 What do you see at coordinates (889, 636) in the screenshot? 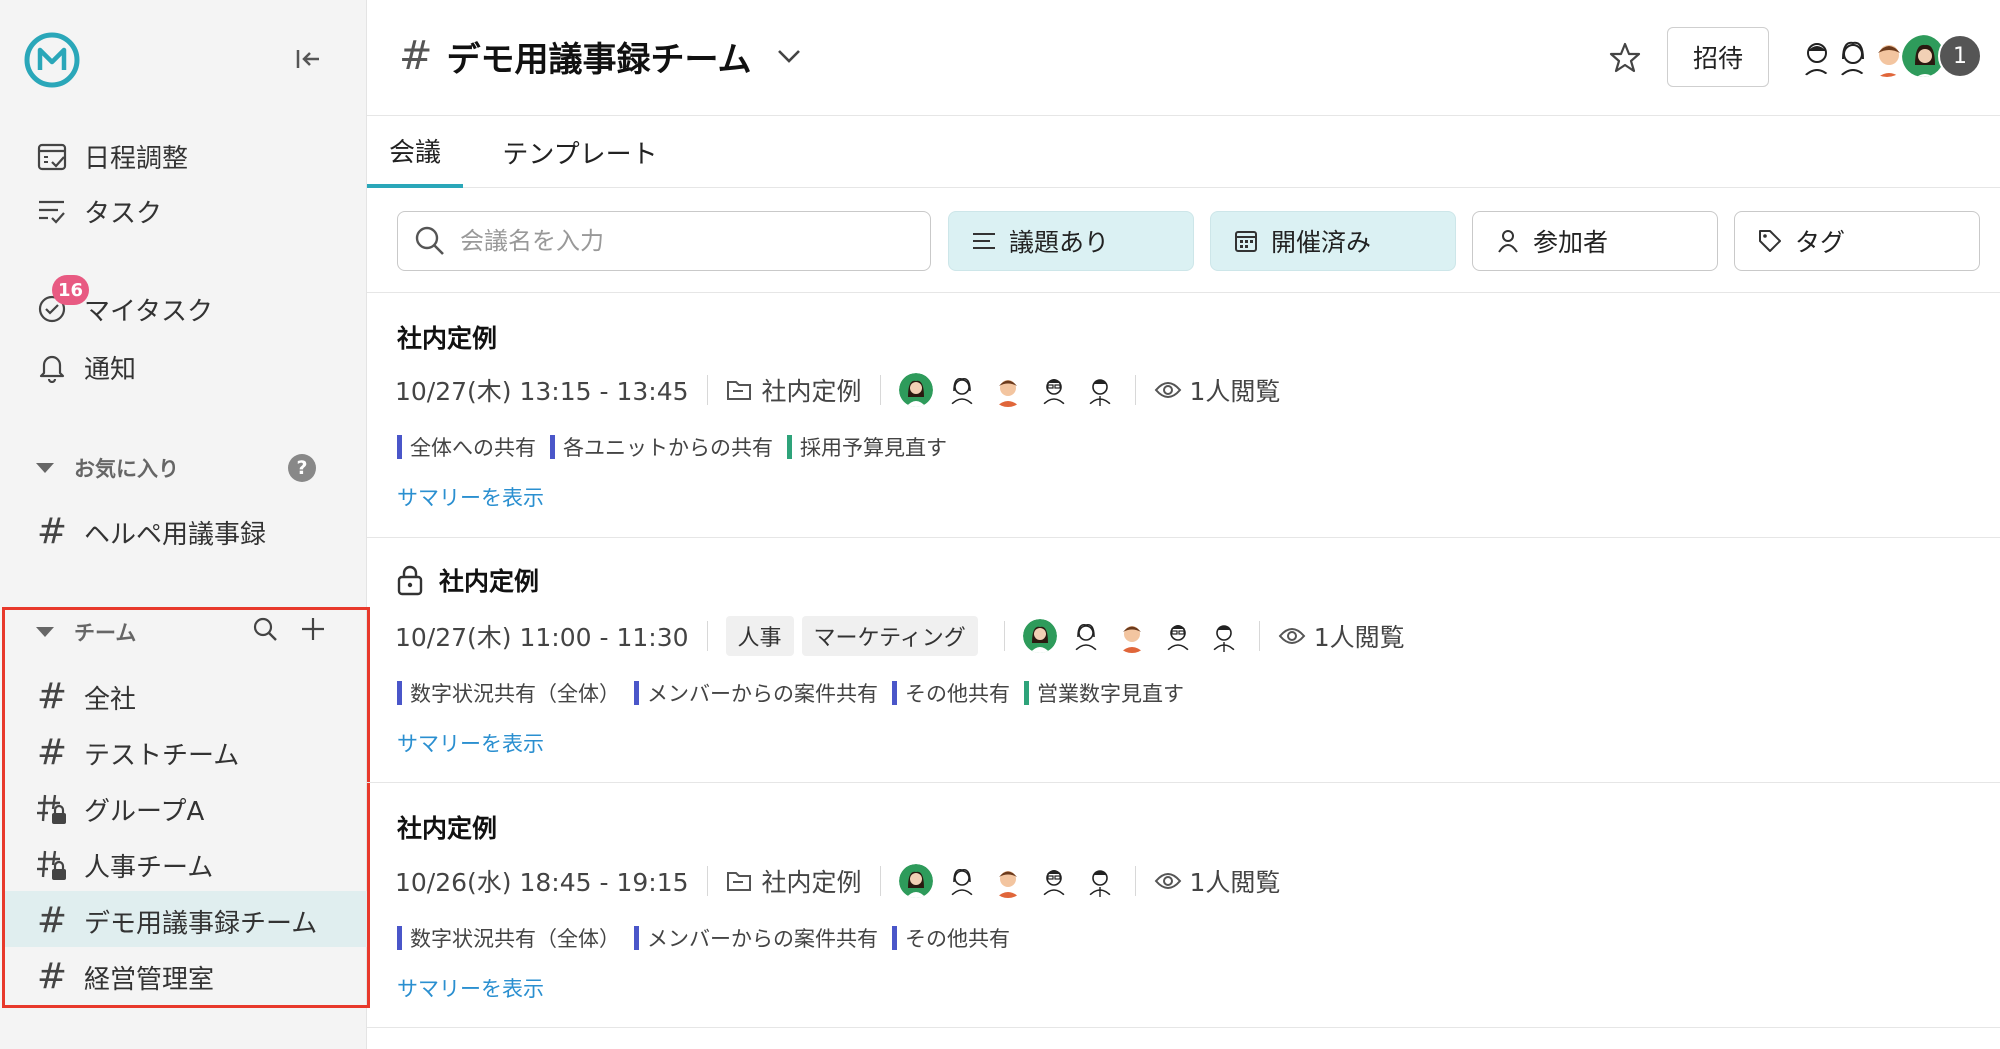
I see `meeting-tag: マーケティング` at bounding box center [889, 636].